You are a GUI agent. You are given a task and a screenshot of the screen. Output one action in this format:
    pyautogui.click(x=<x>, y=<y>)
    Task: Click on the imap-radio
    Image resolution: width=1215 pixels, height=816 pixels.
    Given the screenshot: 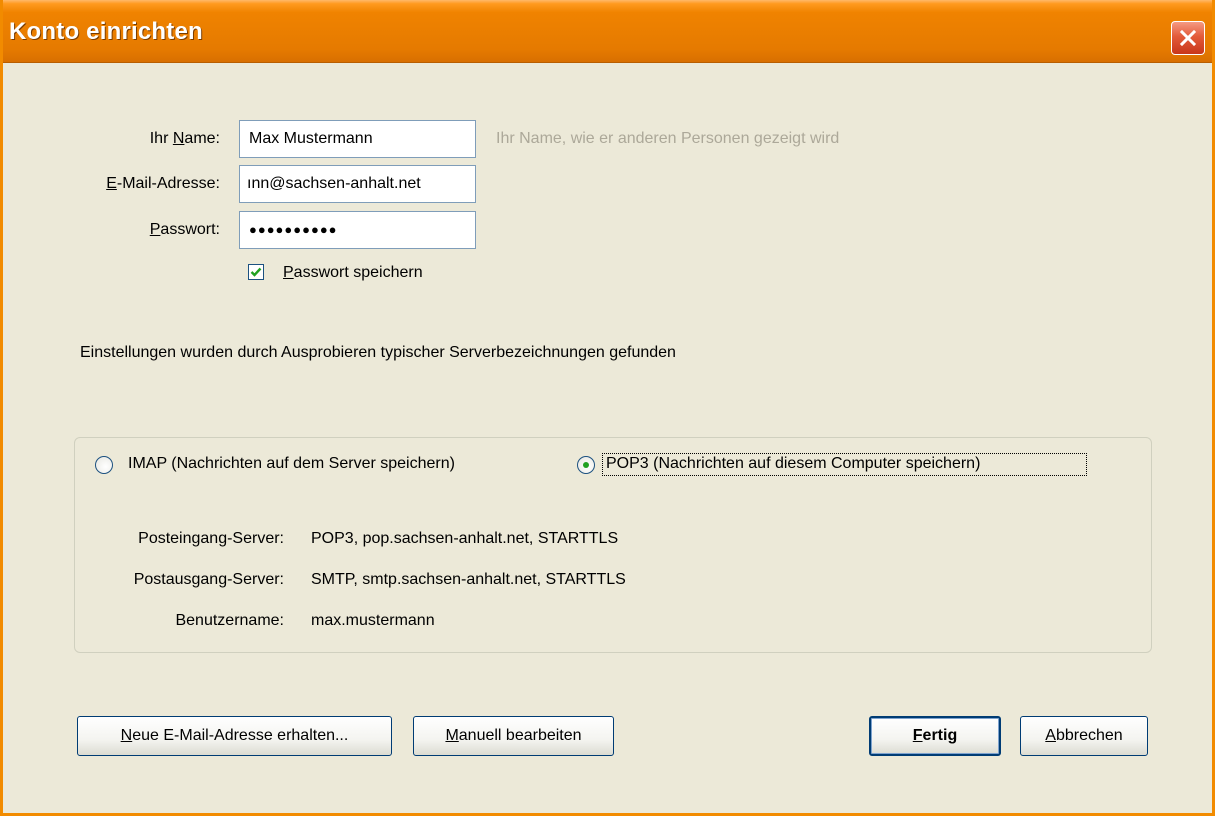 What is the action you would take?
    pyautogui.click(x=104, y=465)
    